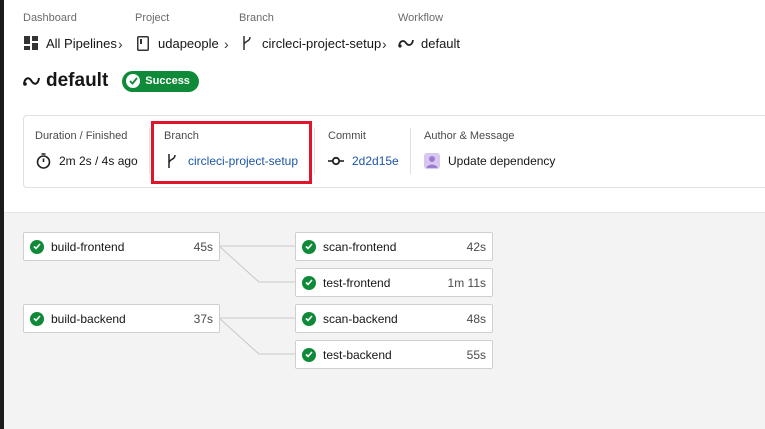  I want to click on duration-value: 2m 2s / 4s ago, so click(98, 161).